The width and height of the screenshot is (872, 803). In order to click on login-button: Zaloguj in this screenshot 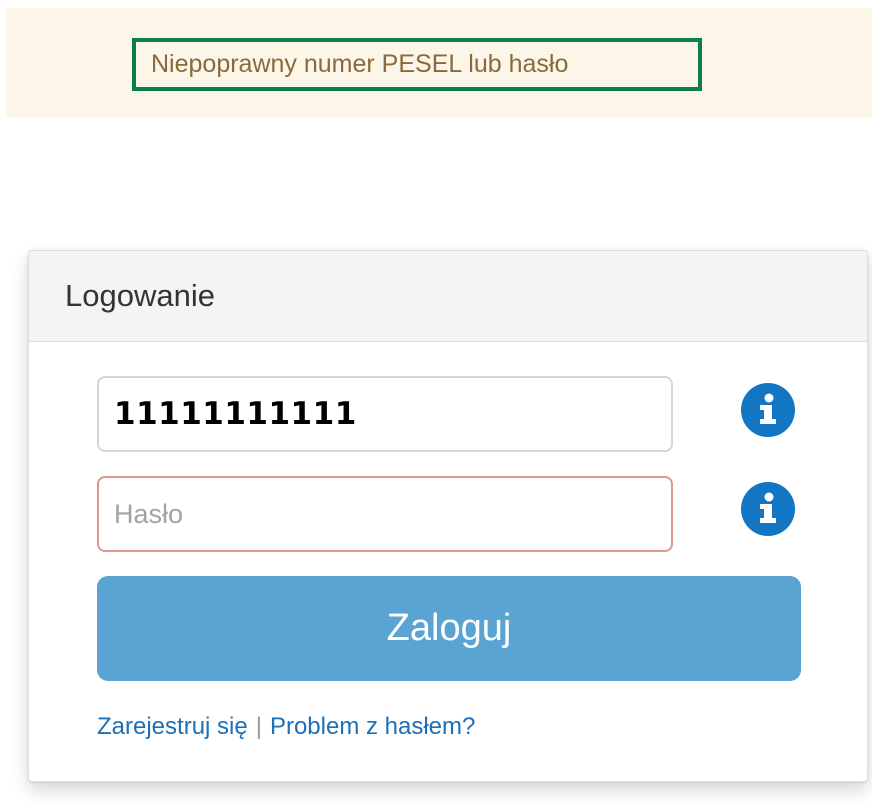, I will do `click(449, 628)`.